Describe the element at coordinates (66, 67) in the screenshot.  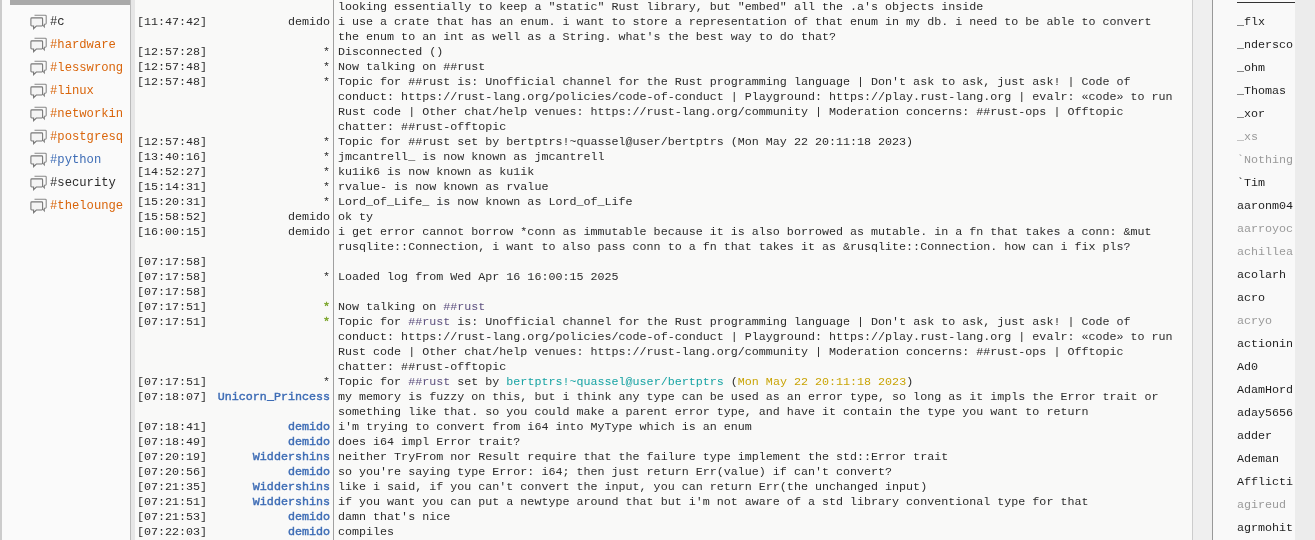
I see `channel-item: #lesswrong` at that location.